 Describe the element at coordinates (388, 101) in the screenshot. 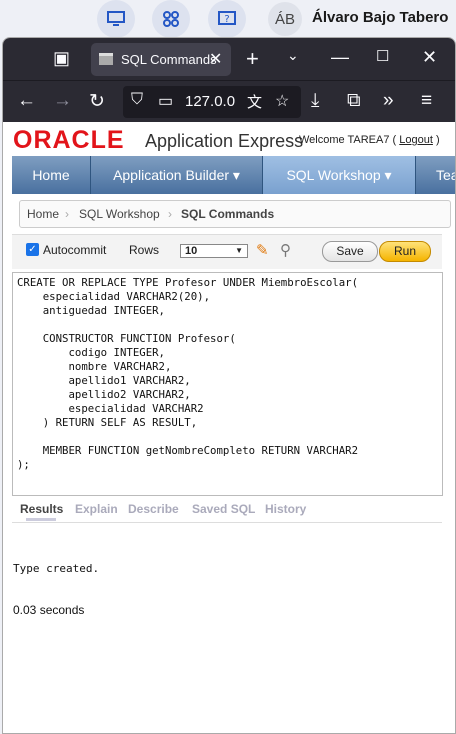

I see `overflow-chevron-icon: »` at that location.